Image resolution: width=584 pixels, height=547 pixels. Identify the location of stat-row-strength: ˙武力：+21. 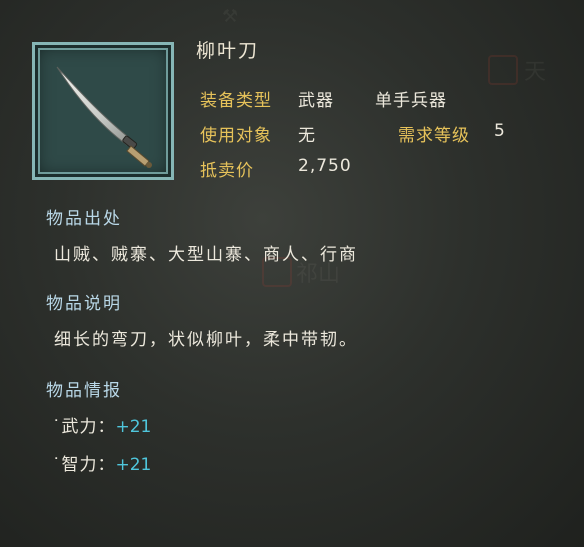
(101, 424).